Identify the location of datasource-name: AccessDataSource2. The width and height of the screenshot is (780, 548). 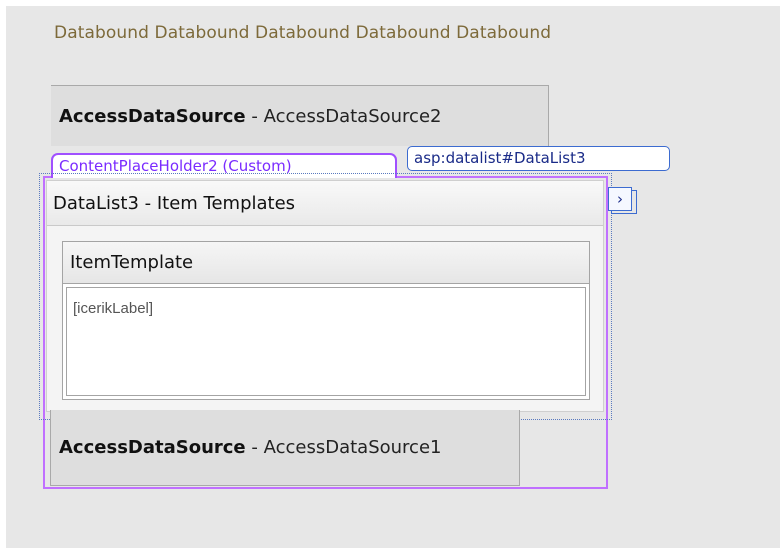
(352, 116).